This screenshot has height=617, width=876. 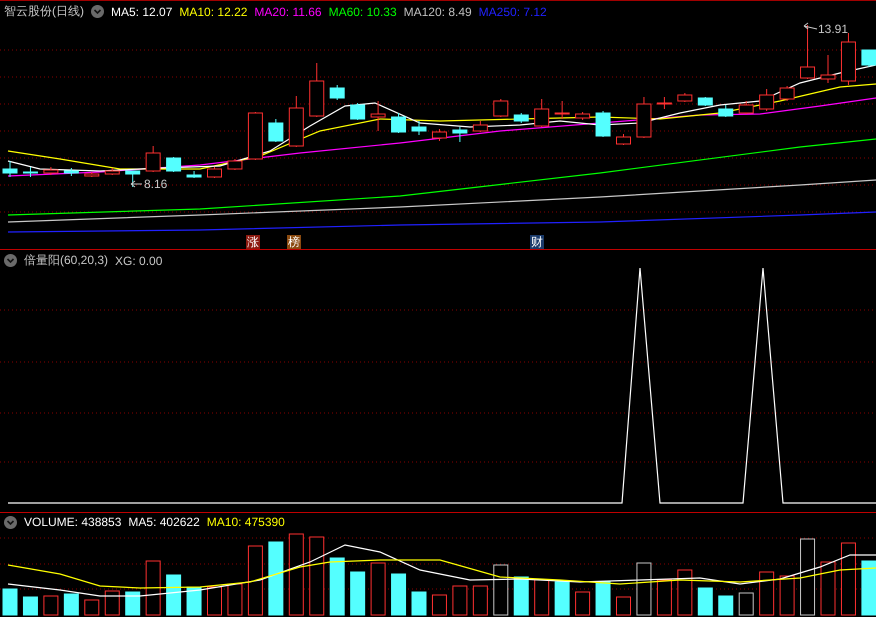 I want to click on indicator-readout: XG: 0.00, so click(x=138, y=261).